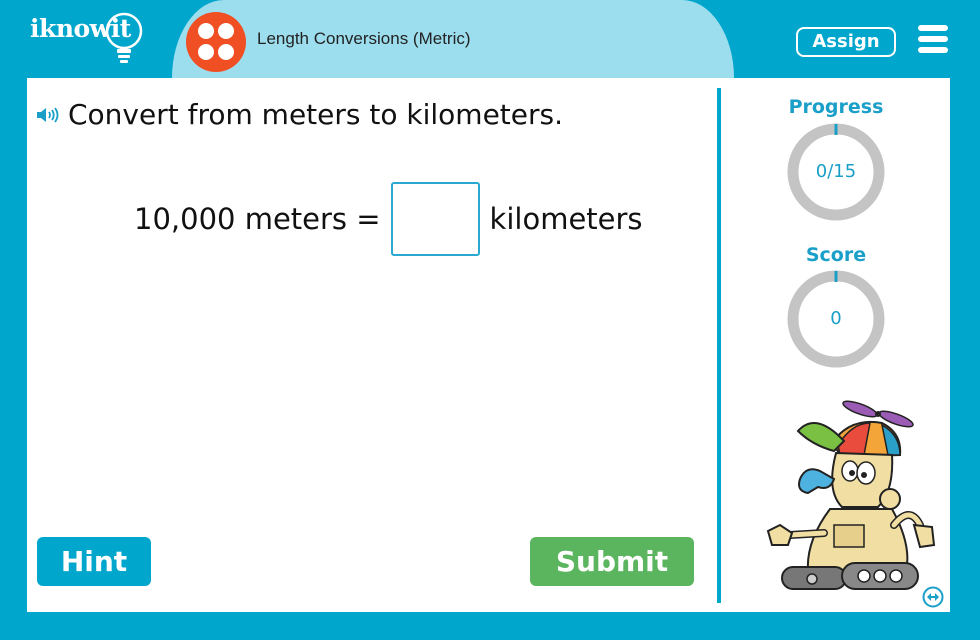  Describe the element at coordinates (94, 561) in the screenshot. I see `hint-button: Hint` at that location.